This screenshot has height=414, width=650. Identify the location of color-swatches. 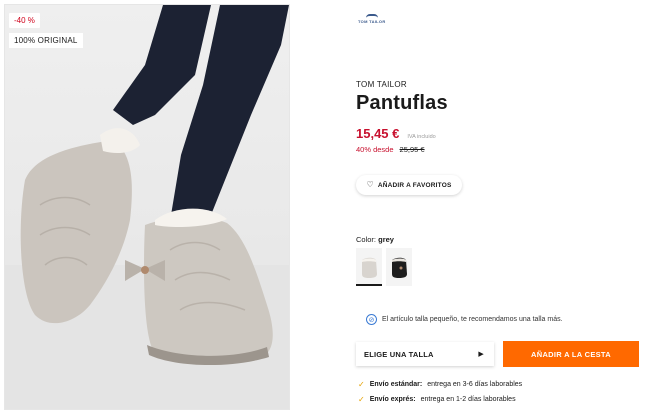
(384, 267).